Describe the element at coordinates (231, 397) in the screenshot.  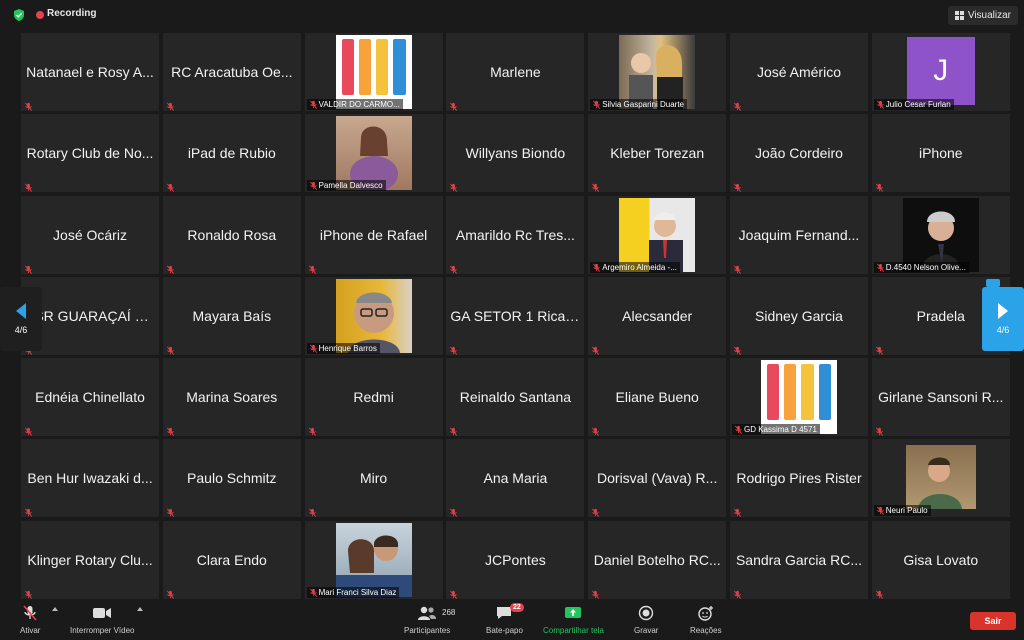
I see `participant-tile: Marina Soares` at that location.